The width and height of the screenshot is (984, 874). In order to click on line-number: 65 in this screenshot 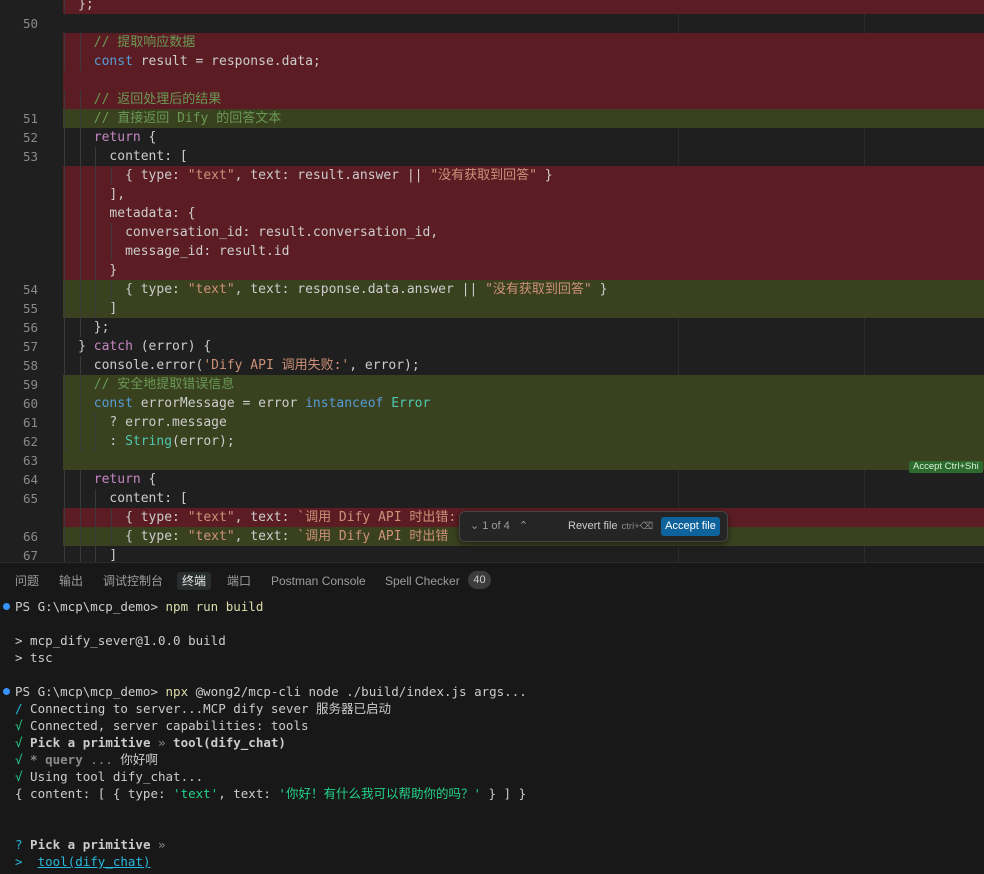, I will do `click(30, 498)`.